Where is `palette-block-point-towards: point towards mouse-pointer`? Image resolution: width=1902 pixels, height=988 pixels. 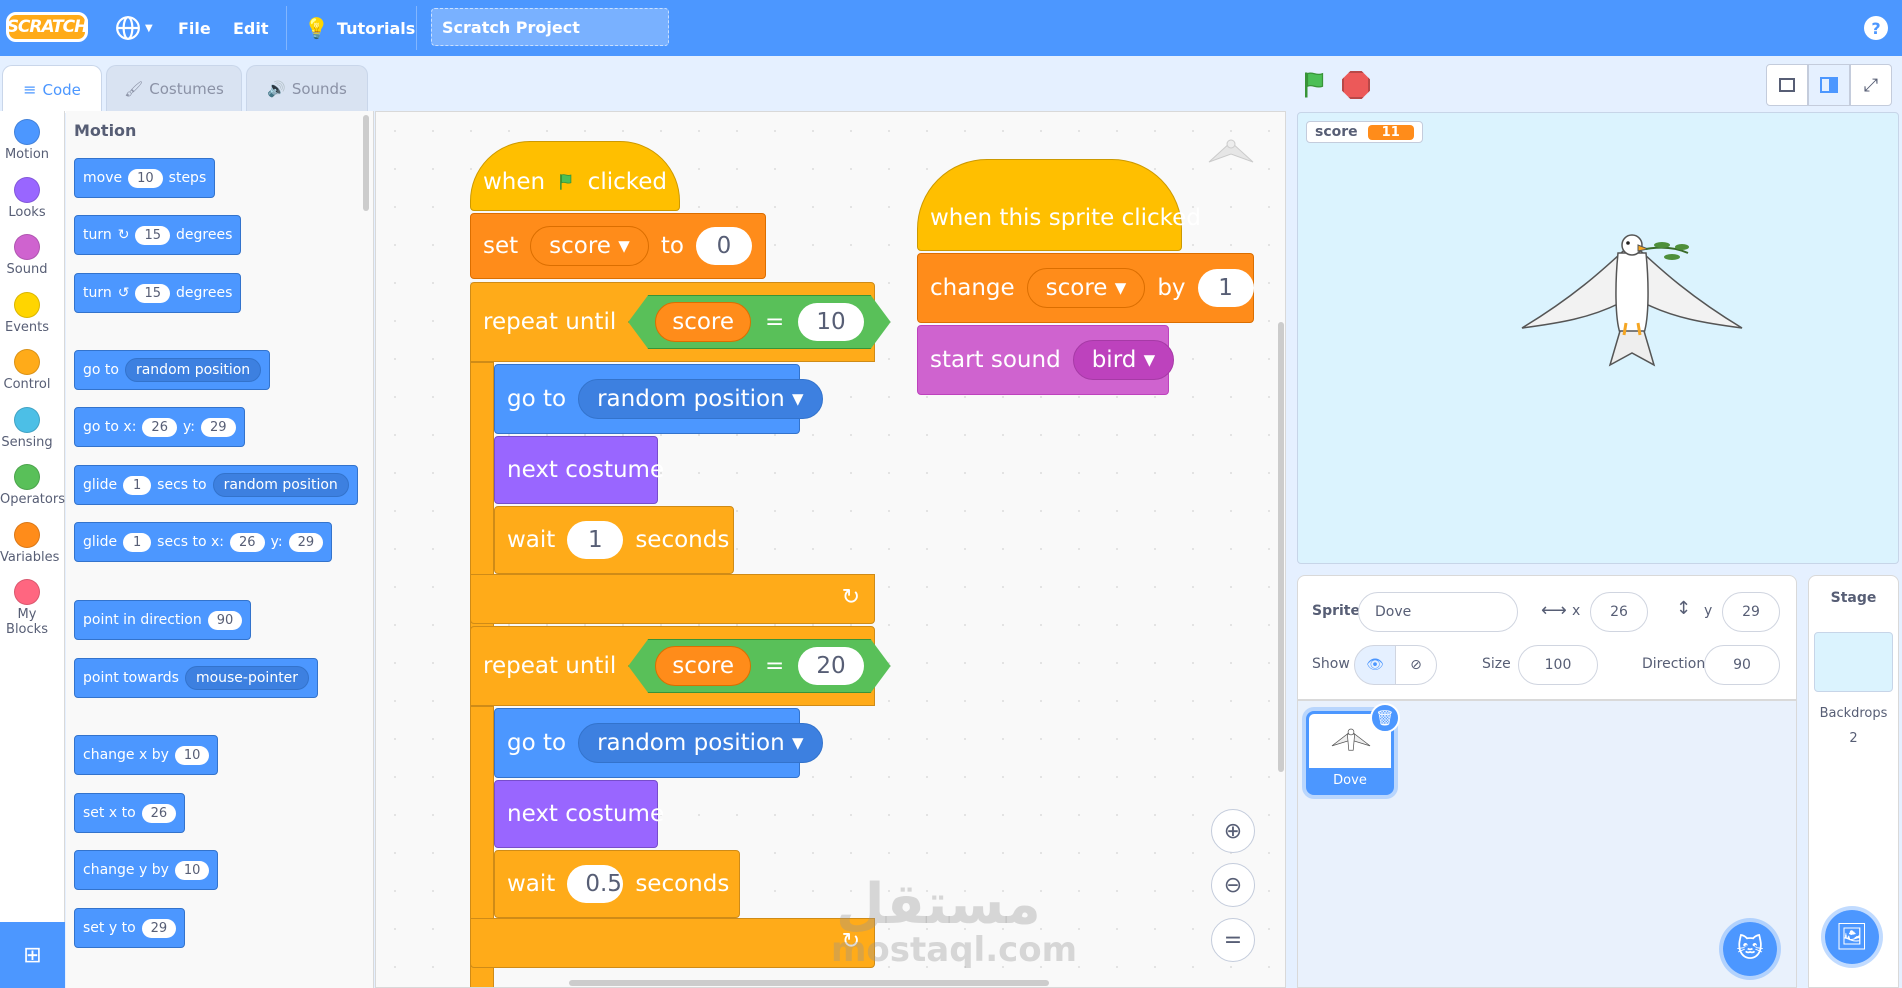 palette-block-point-towards: point towards mouse-pointer is located at coordinates (196, 678).